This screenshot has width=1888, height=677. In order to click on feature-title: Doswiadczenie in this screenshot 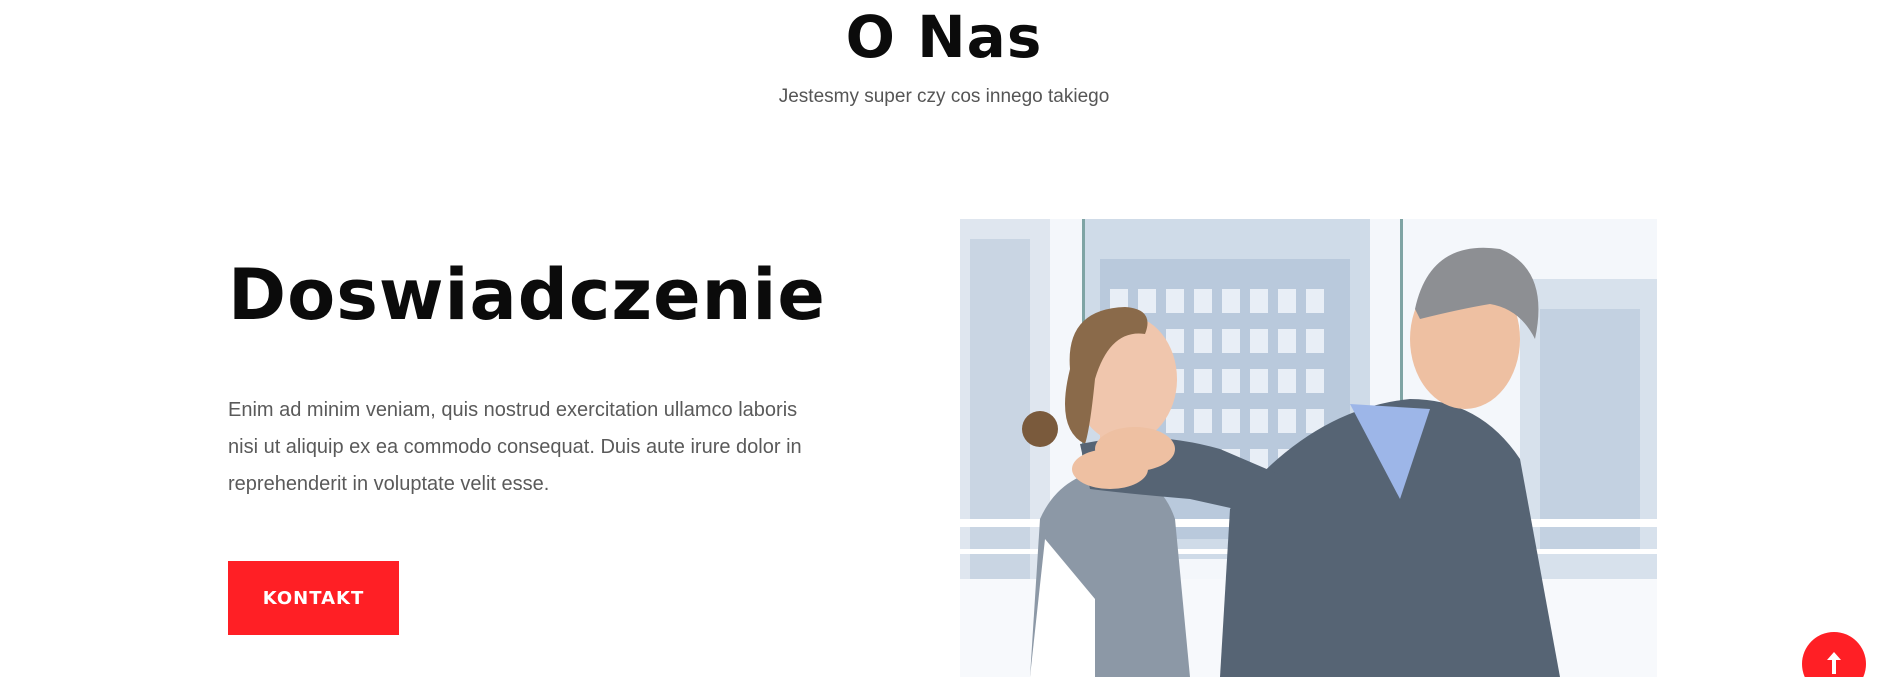, I will do `click(527, 295)`.